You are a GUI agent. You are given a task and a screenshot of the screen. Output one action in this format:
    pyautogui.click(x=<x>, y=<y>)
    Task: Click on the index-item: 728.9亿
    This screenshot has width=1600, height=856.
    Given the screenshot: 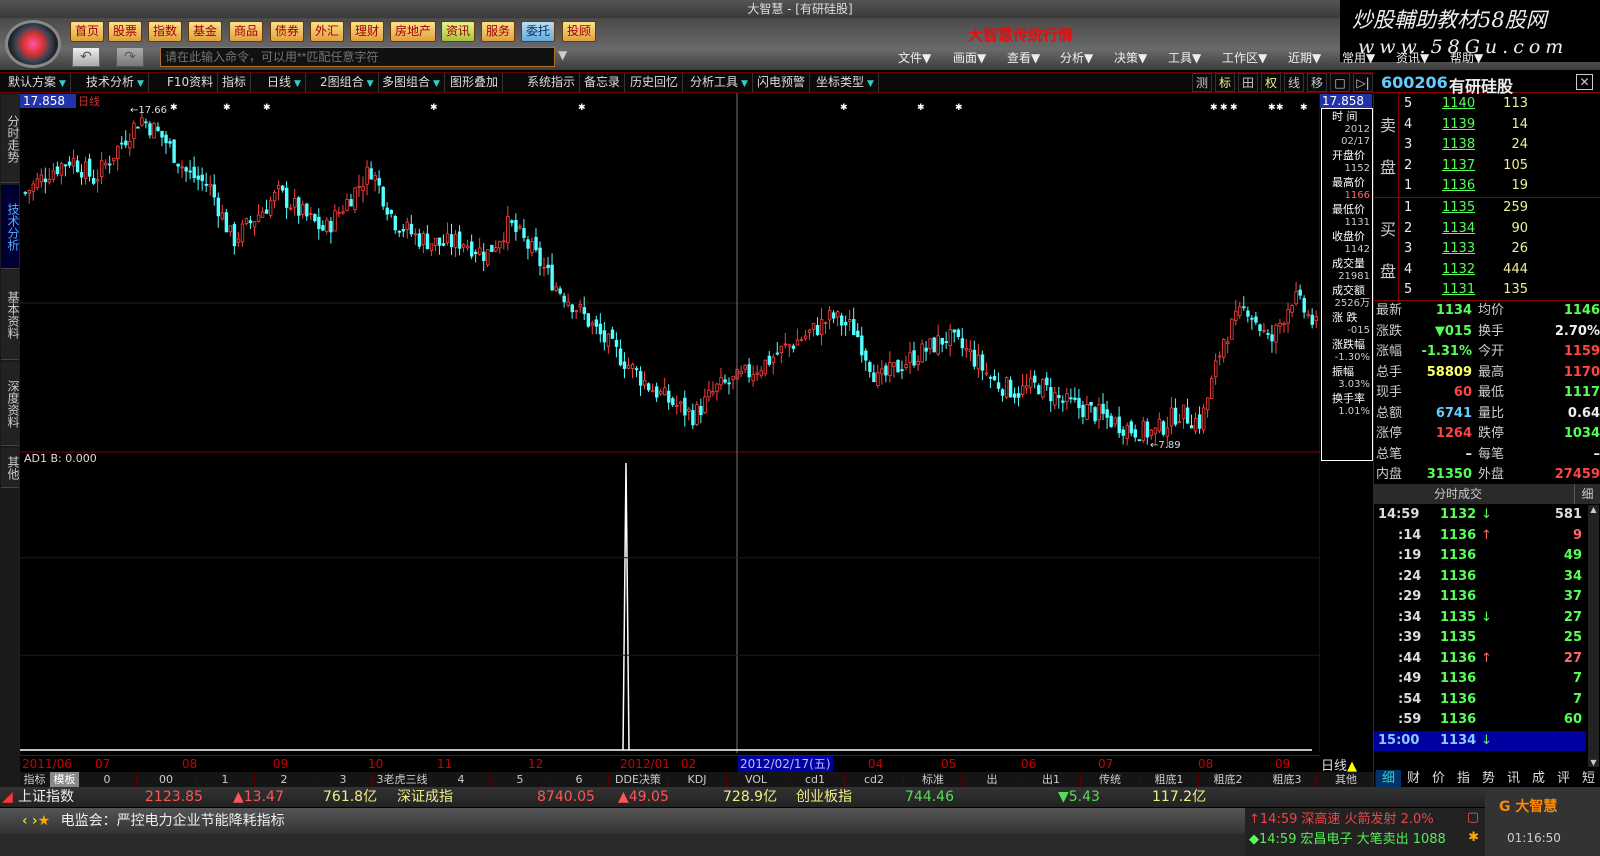 What is the action you would take?
    pyautogui.click(x=750, y=797)
    